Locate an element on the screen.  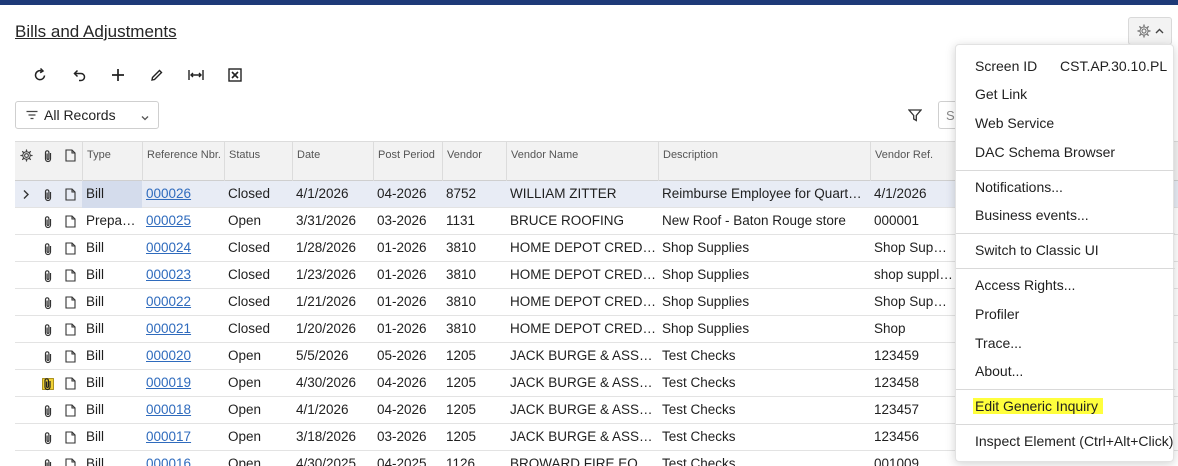
cell-reference-nbr: 000021 is located at coordinates (183, 329).